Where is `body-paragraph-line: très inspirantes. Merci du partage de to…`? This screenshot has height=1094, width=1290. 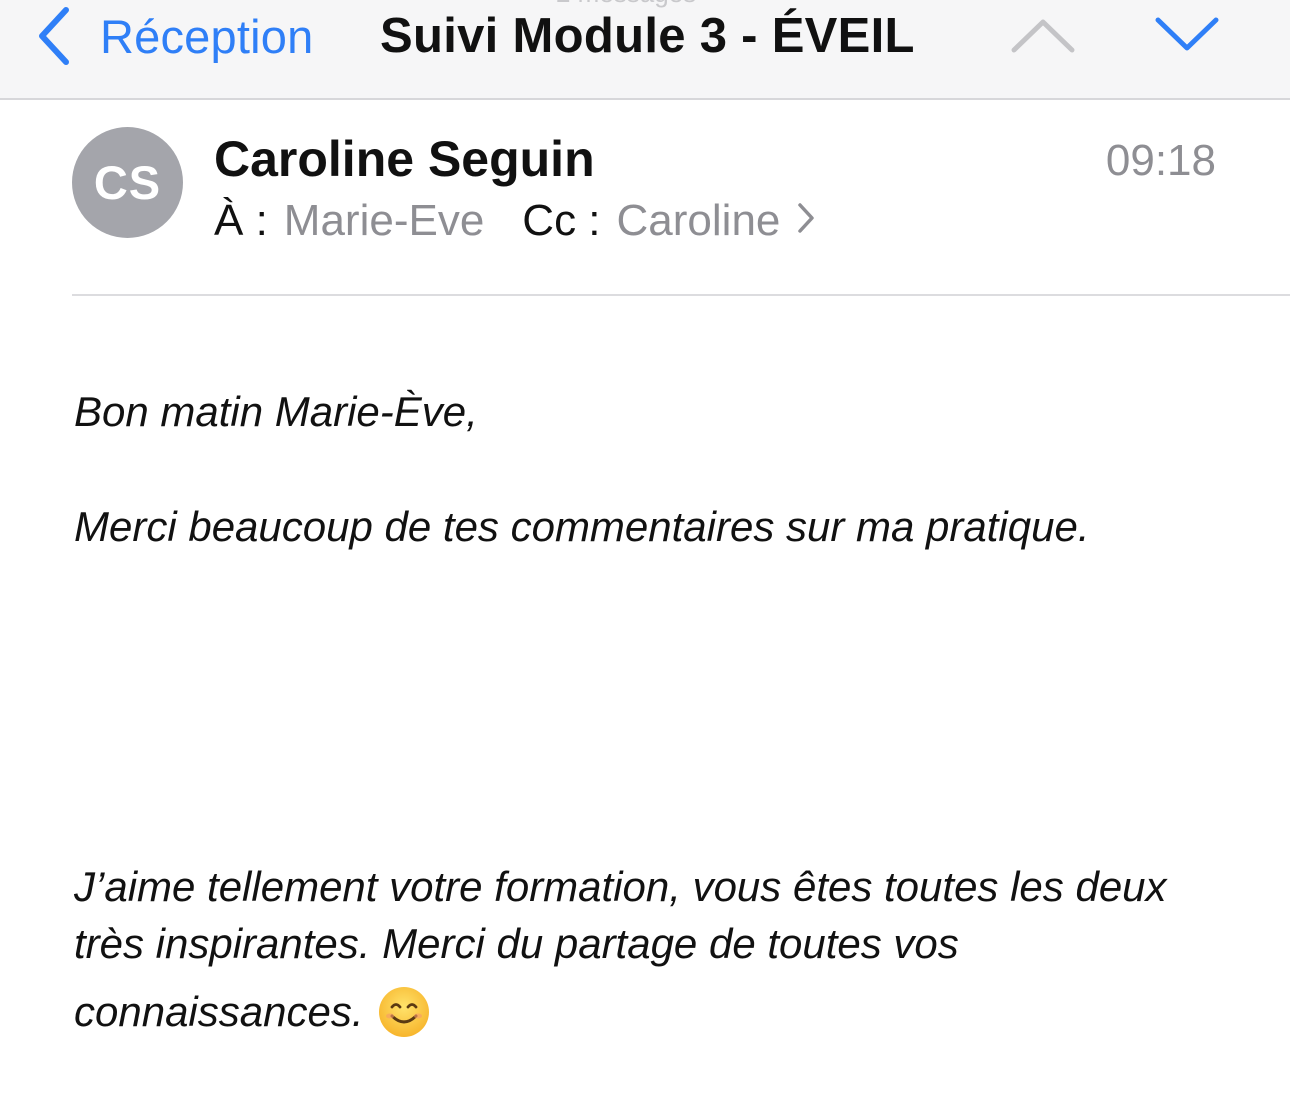 body-paragraph-line: très inspirantes. Merci du partage de to… is located at coordinates (516, 943).